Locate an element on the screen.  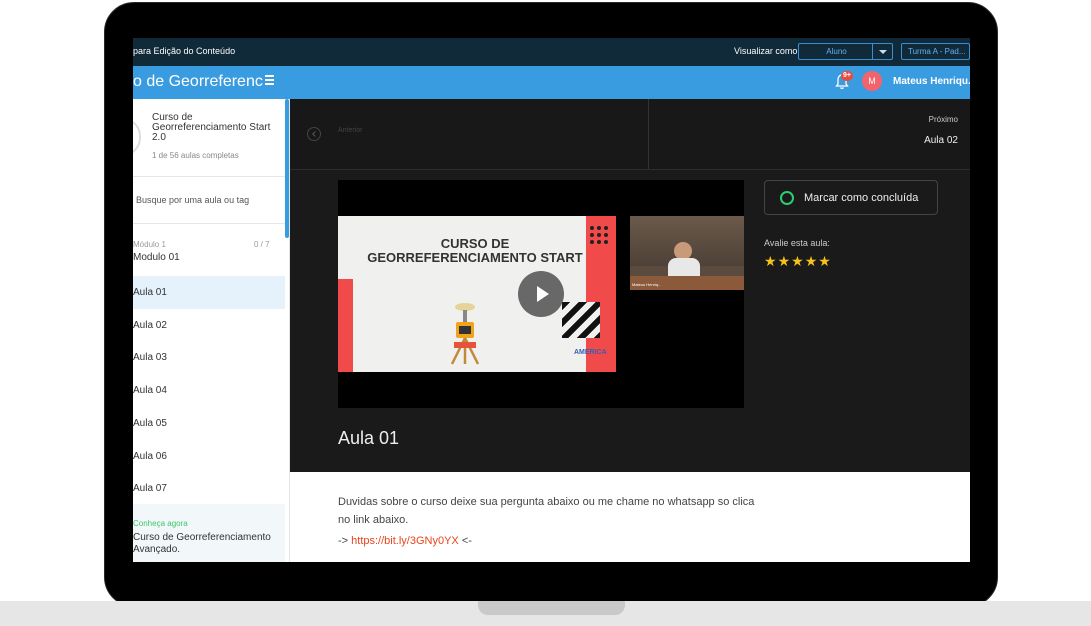
course-title: o de Georreferenc is located at coordinates (198, 81).